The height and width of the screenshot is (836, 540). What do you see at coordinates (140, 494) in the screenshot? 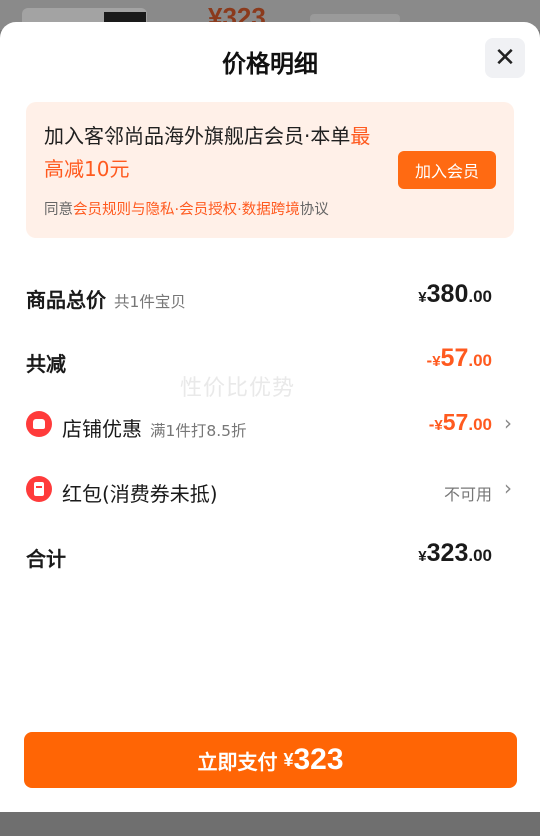
I see `red-packet-label: 红包(消费券未抵)` at bounding box center [140, 494].